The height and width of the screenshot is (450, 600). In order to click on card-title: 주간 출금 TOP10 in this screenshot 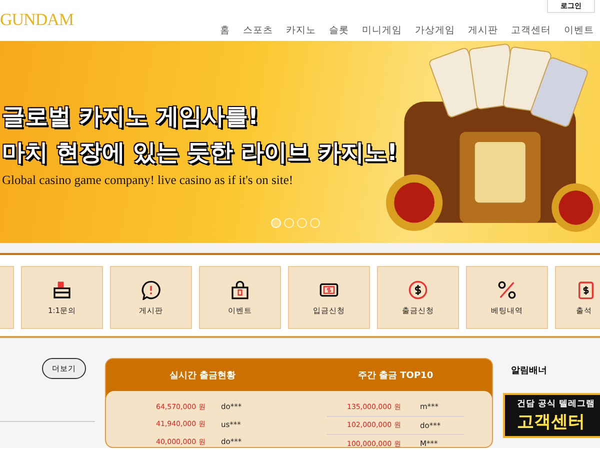, I will do `click(395, 376)`.